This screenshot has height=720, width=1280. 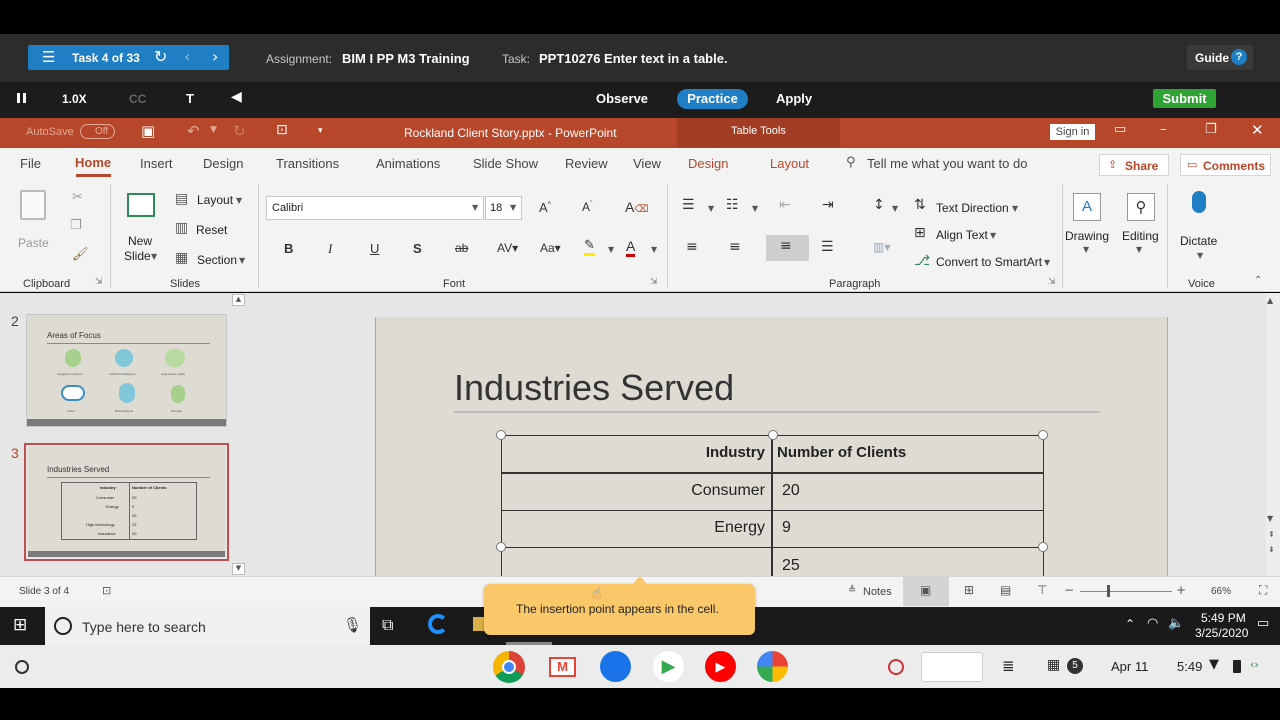 What do you see at coordinates (1005, 590) in the screenshot?
I see `reading-view-icon: ▤` at bounding box center [1005, 590].